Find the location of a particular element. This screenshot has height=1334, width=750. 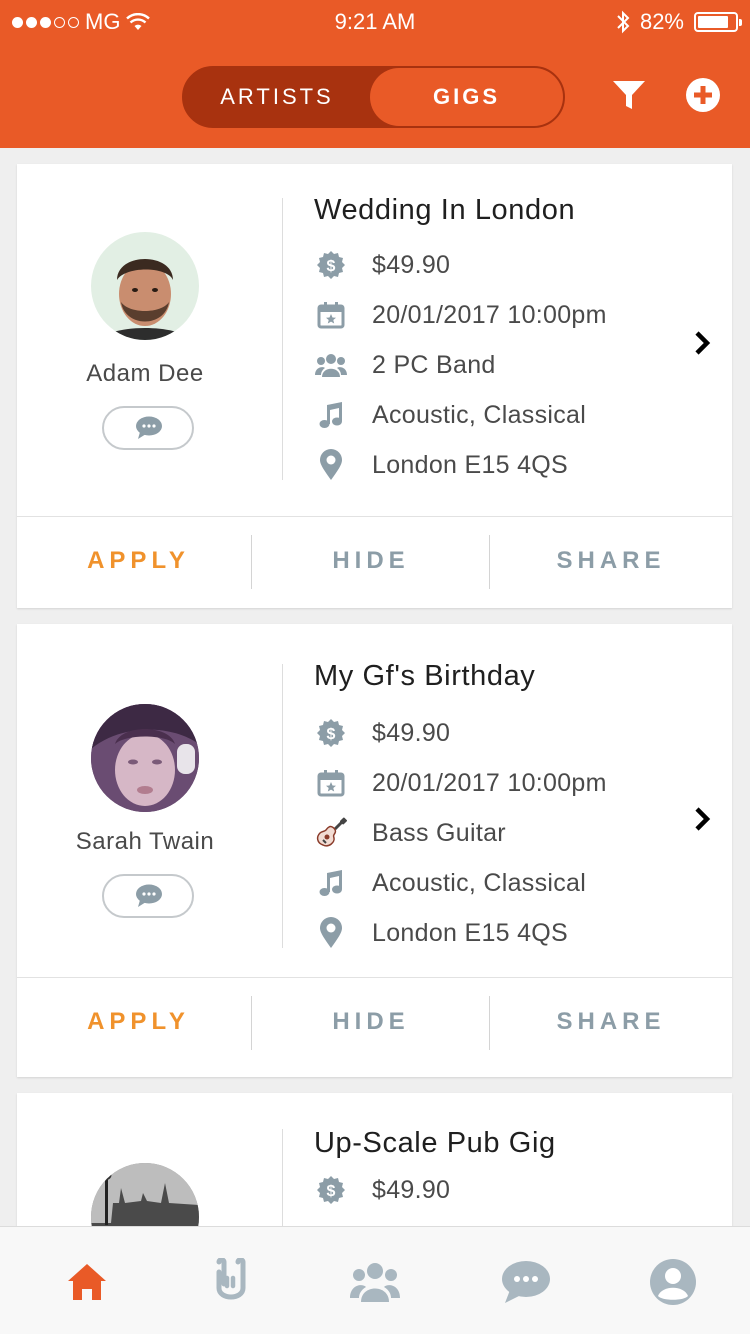

home-icon is located at coordinates (87, 1282).